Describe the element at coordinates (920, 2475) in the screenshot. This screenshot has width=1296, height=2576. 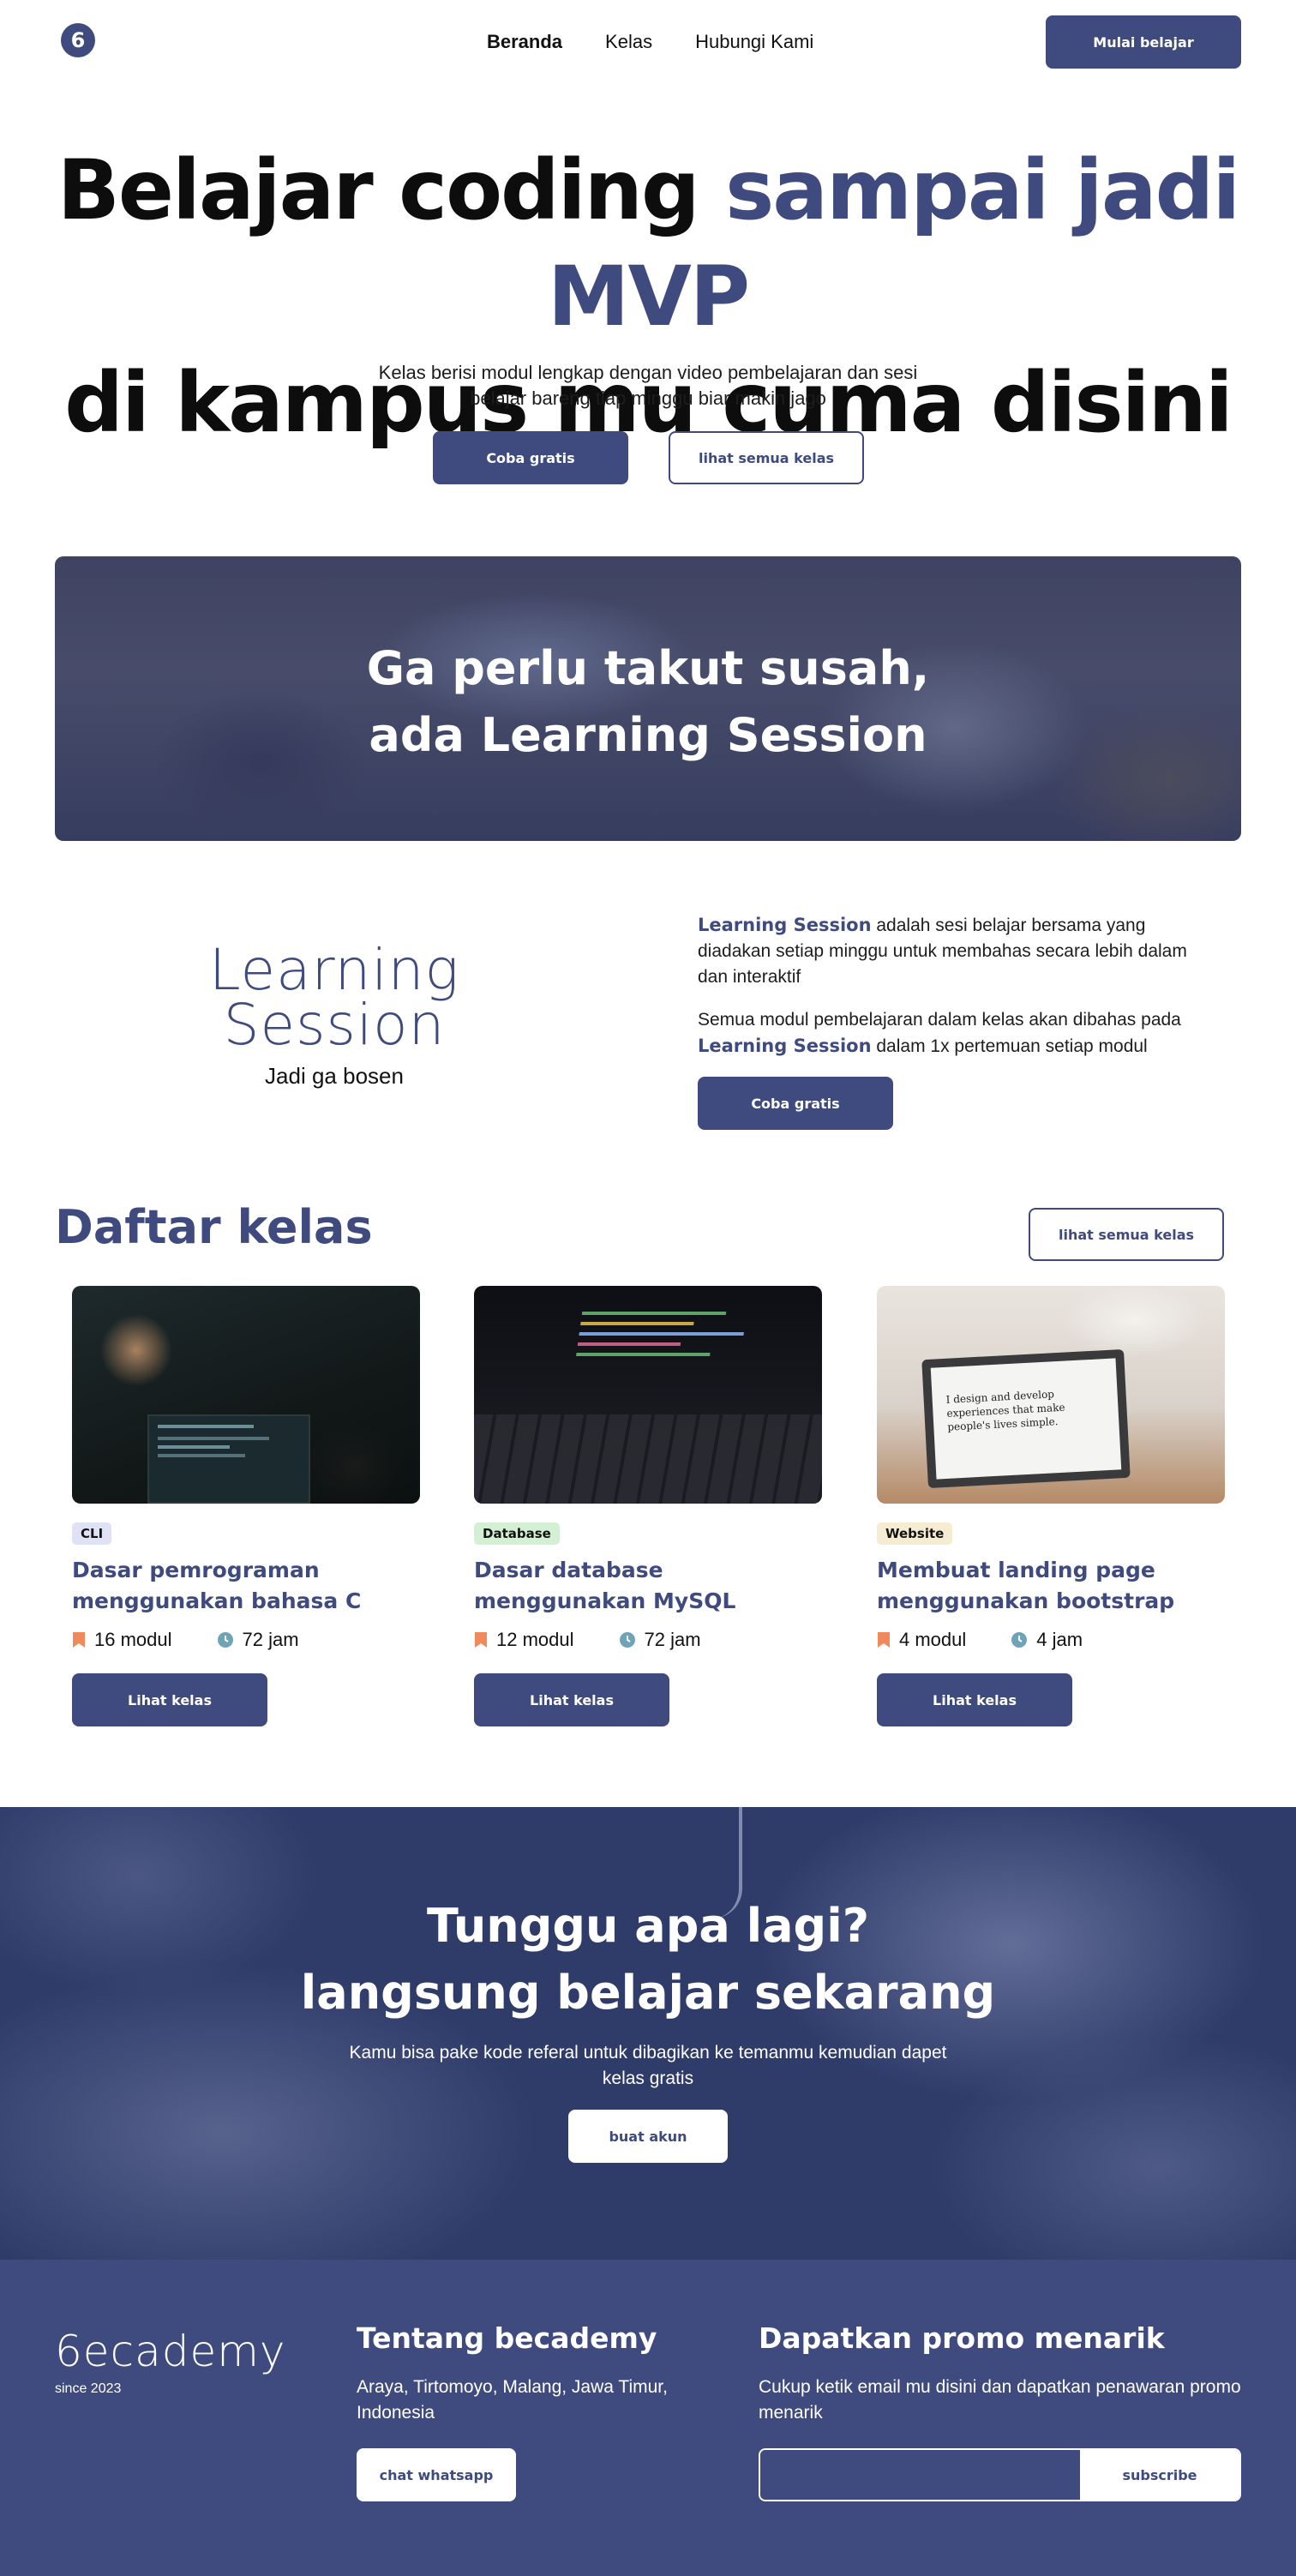
I see `email-input` at that location.